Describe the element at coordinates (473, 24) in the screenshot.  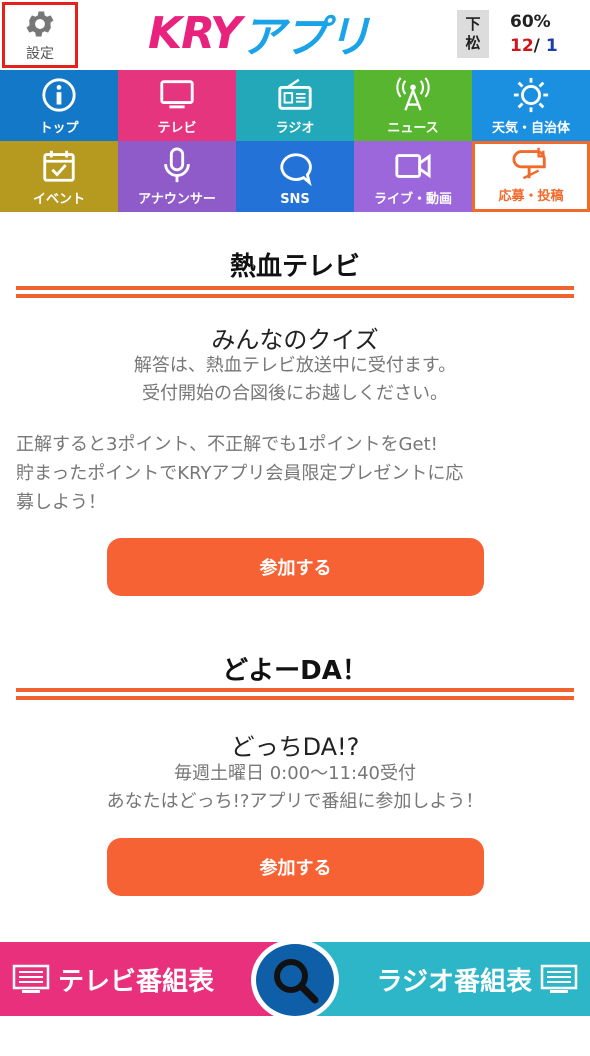
I see `station-line1: 下` at that location.